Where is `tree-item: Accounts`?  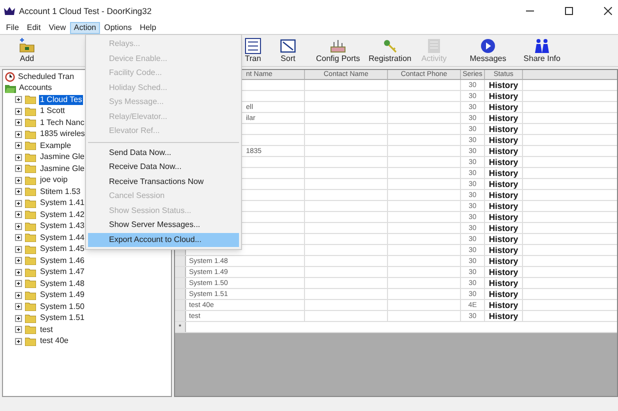 tree-item: Accounts is located at coordinates (35, 88).